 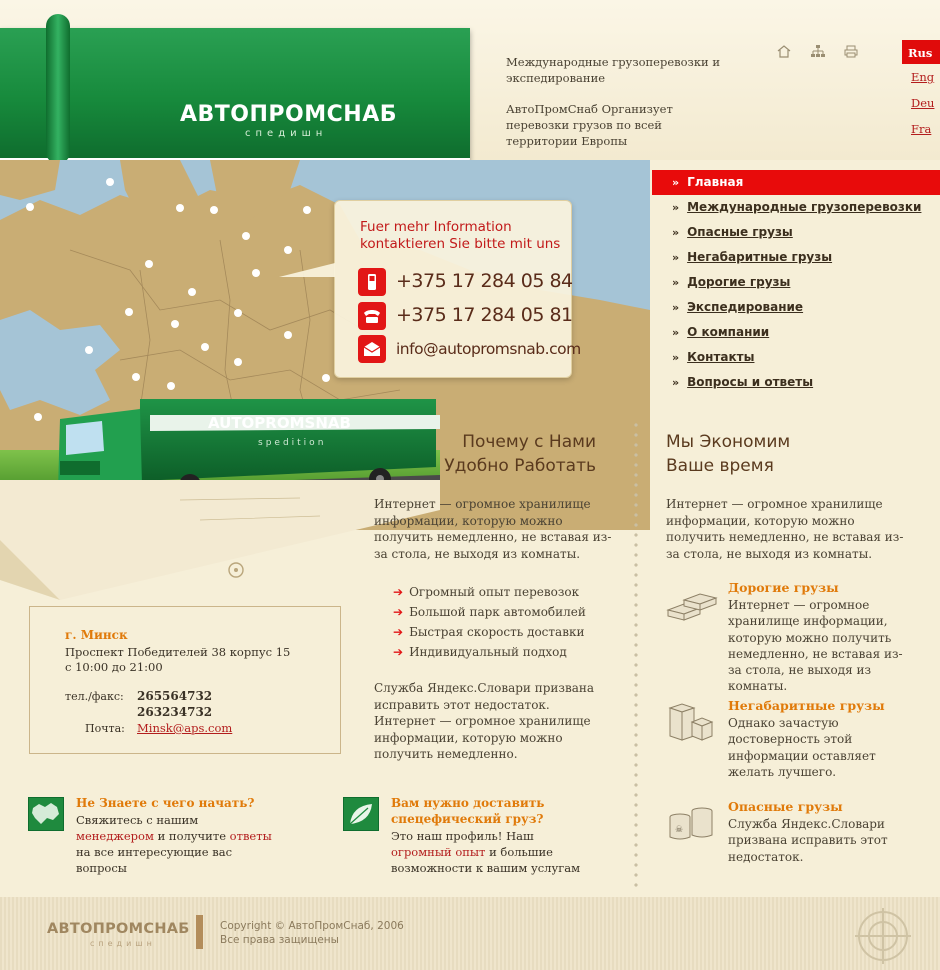 I want to click on list-item: ➔ Большой парк автомобилей, so click(x=489, y=612).